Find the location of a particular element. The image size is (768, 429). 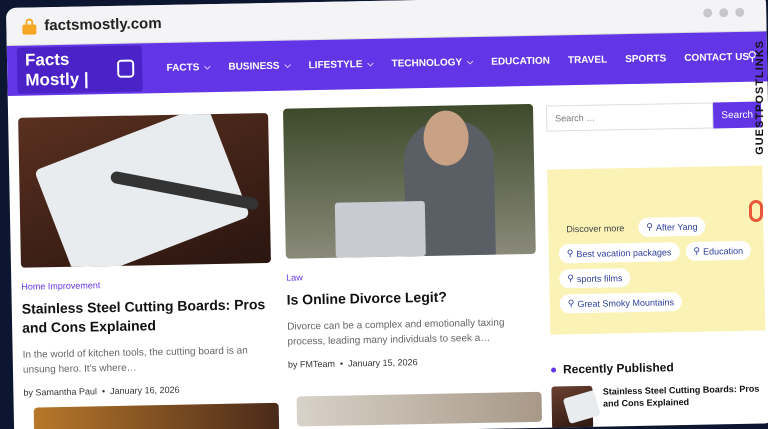

post-date: January 16, 2026 is located at coordinates (145, 390).